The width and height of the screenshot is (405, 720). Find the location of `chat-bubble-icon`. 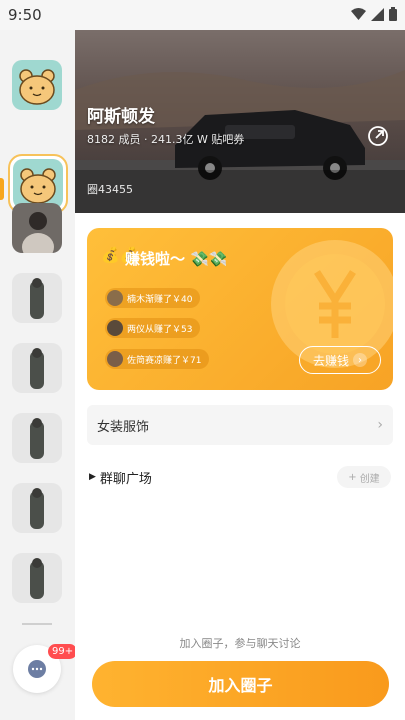

chat-bubble-icon is located at coordinates (37, 669).